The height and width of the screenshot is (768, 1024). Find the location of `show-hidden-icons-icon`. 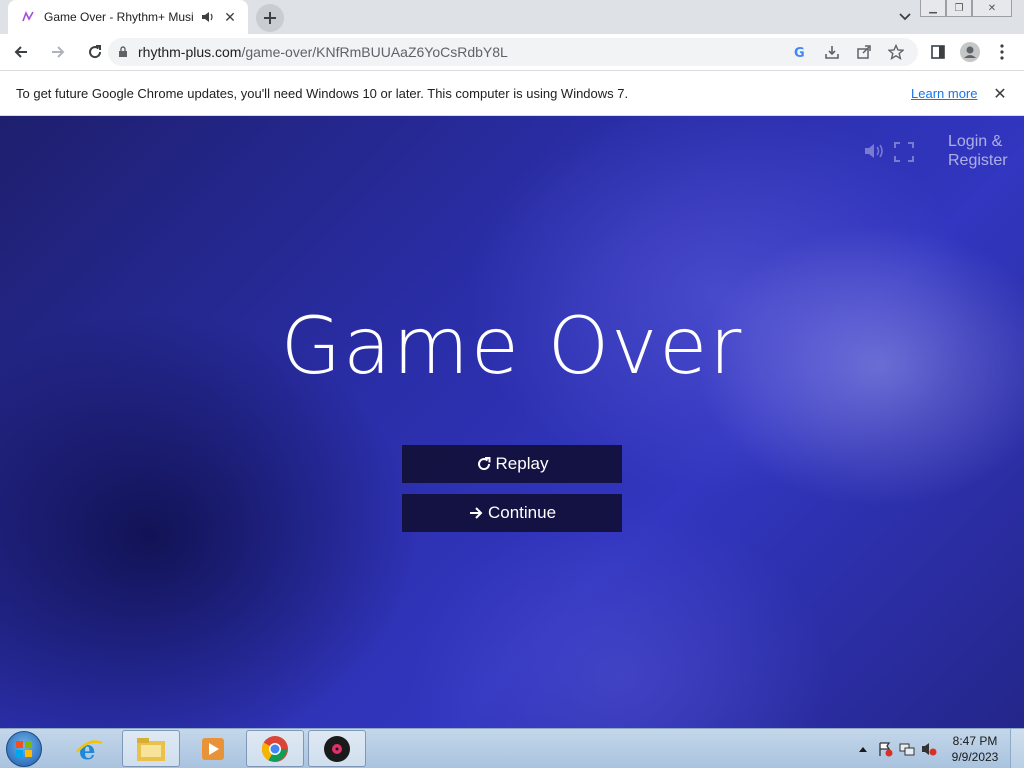

show-hidden-icons-icon is located at coordinates (863, 749).